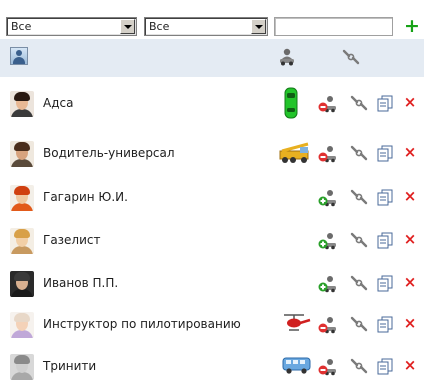  What do you see at coordinates (81, 283) in the screenshot?
I see `row-name: Иванов П.П.` at bounding box center [81, 283].